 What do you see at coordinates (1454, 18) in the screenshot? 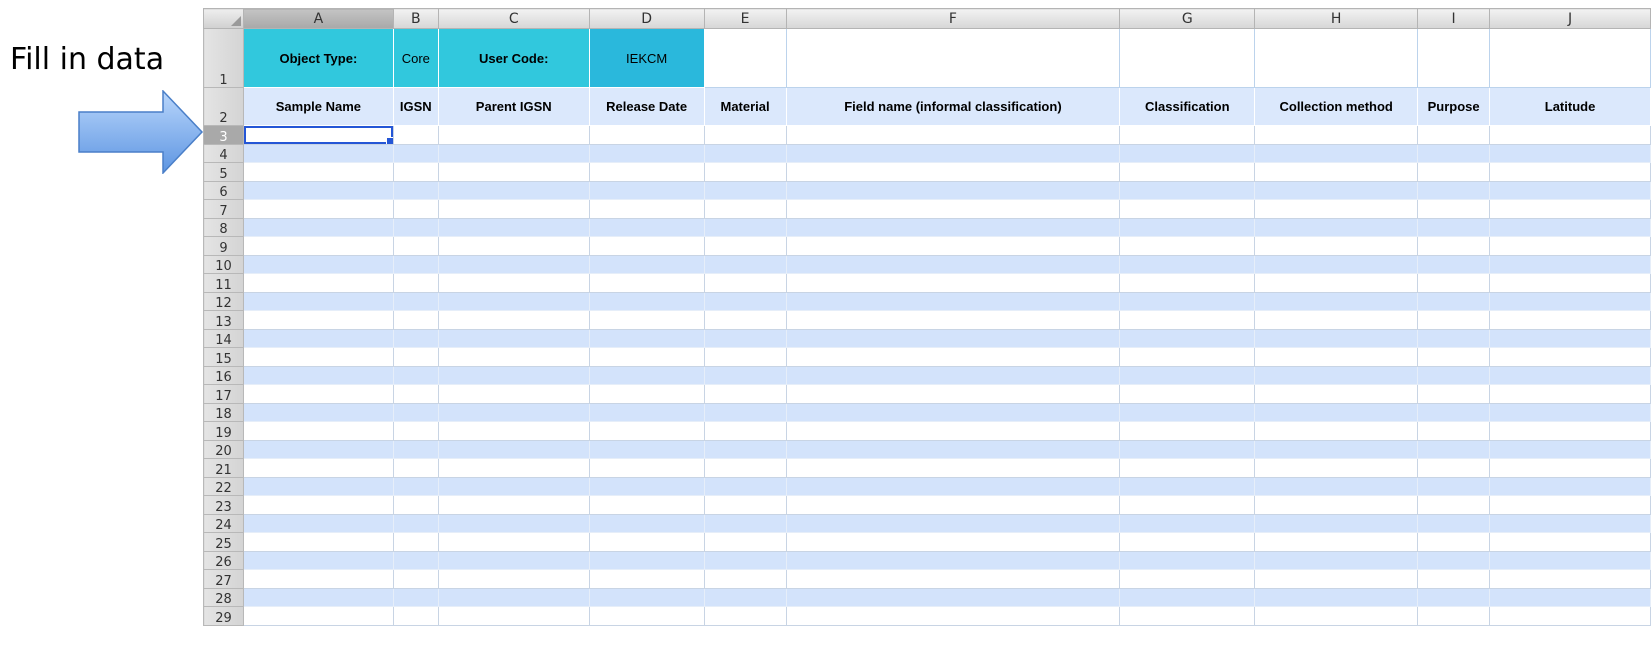
I see `column-header-i: I` at bounding box center [1454, 18].